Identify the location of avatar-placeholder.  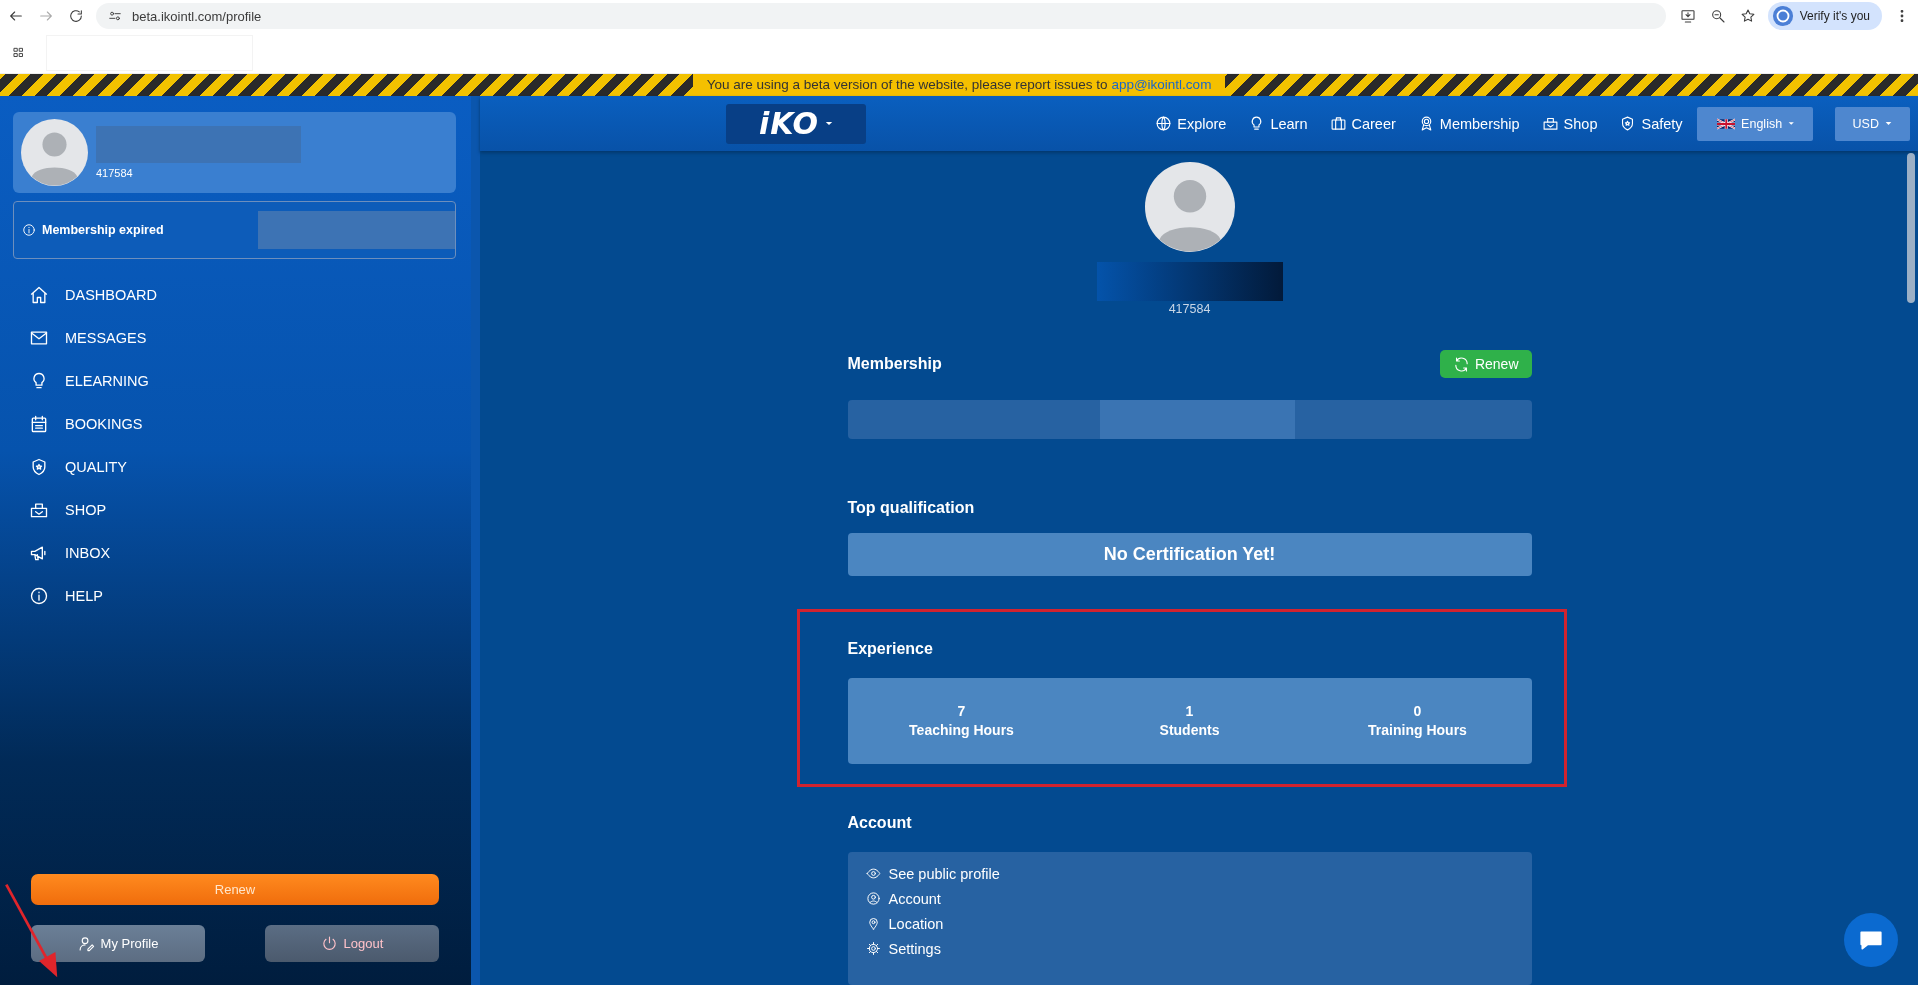
(54, 152).